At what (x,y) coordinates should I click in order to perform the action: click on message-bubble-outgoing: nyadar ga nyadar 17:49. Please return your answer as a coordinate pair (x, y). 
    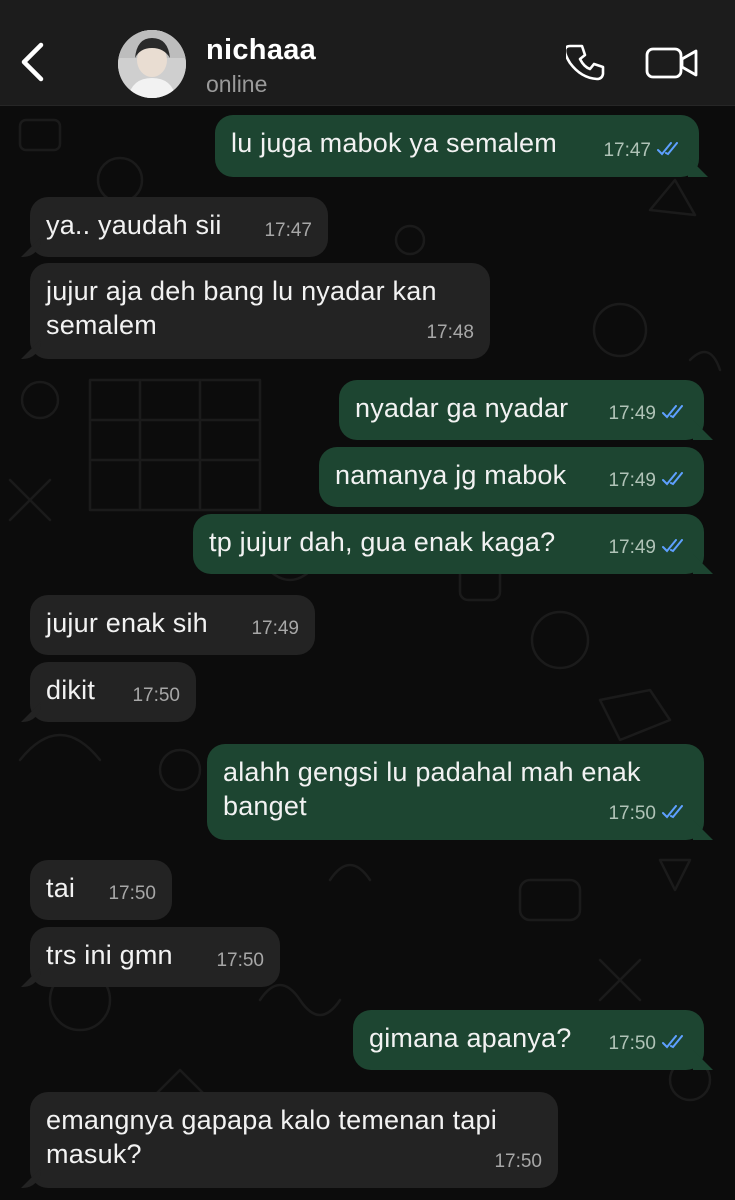
    Looking at the image, I should click on (521, 410).